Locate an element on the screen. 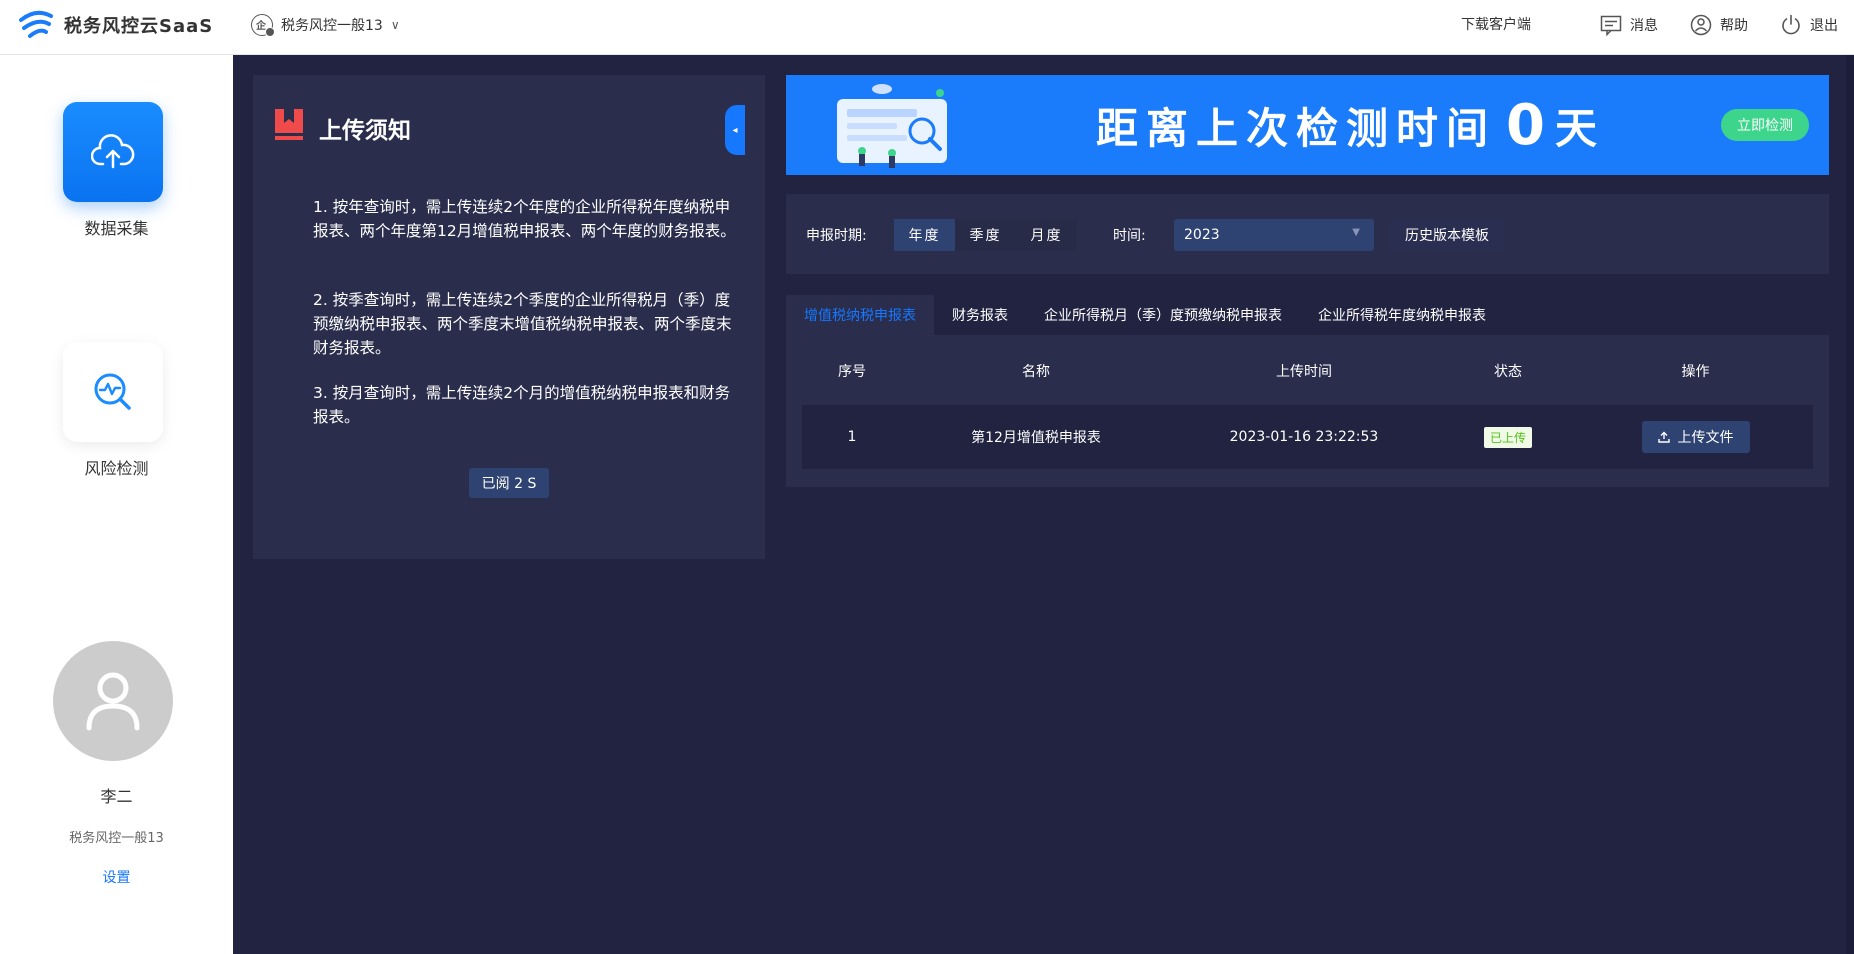 The height and width of the screenshot is (954, 1854). banner-text-before: 距离上次检测时间 is located at coordinates (1296, 128).